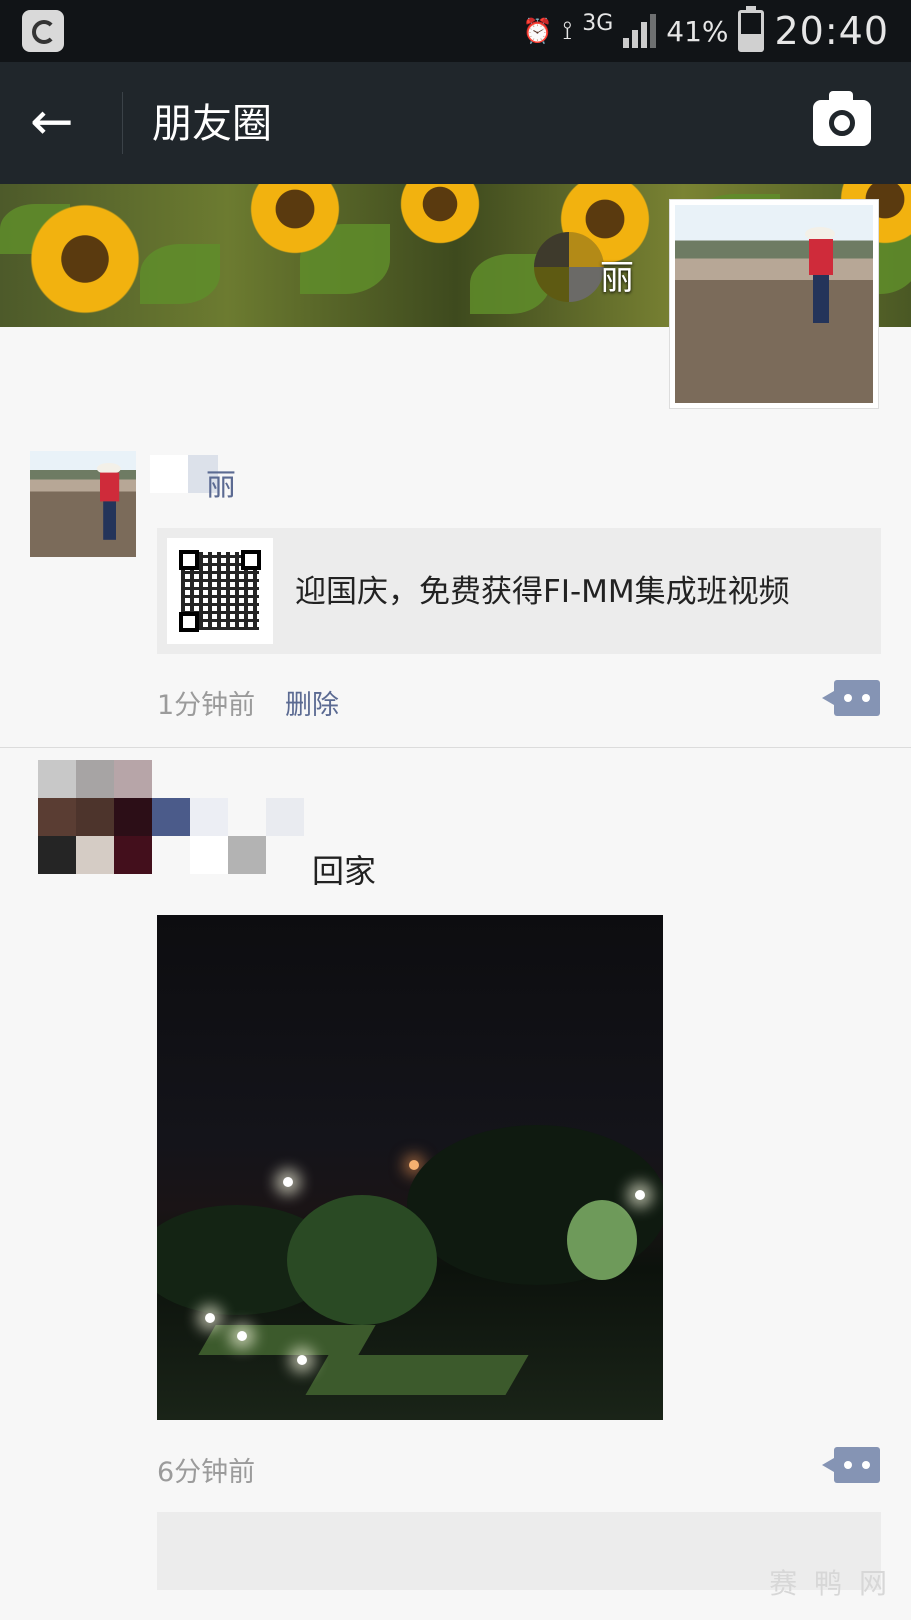 The image size is (911, 1620). Describe the element at coordinates (751, 29) in the screenshot. I see `battery-icon` at that location.